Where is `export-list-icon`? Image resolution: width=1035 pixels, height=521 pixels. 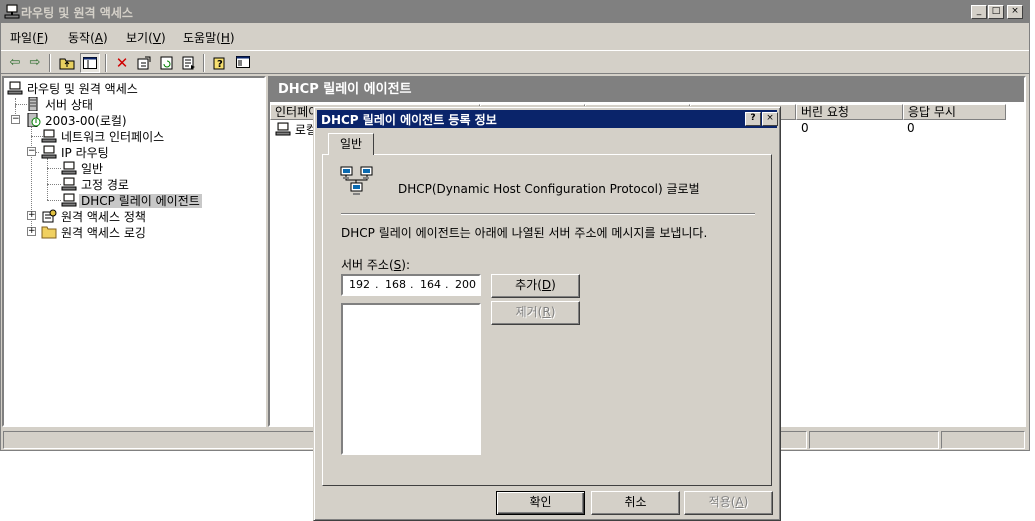 export-list-icon is located at coordinates (189, 63).